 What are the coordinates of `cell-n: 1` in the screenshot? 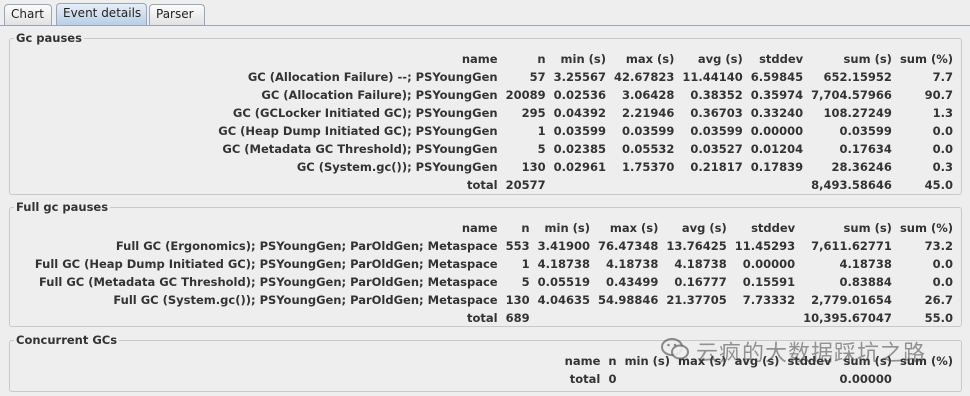 It's located at (525, 264).